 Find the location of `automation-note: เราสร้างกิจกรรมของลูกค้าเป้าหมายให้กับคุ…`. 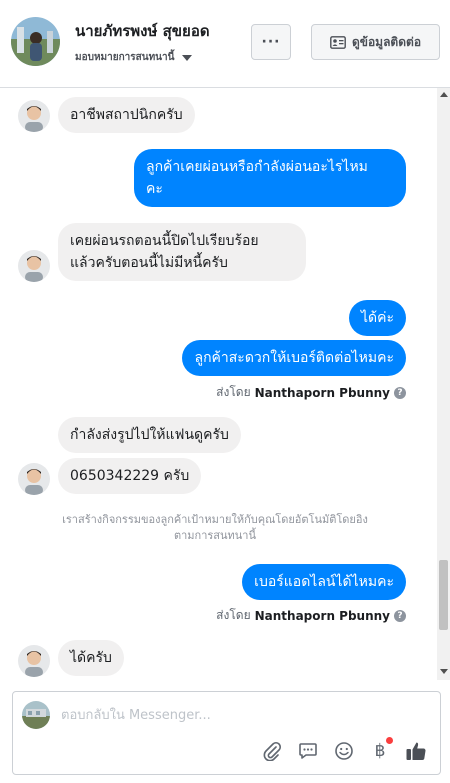

automation-note: เราสร้างกิจกรรมของลูกค้าเป้าหมายให้กับคุ… is located at coordinates (215, 528).